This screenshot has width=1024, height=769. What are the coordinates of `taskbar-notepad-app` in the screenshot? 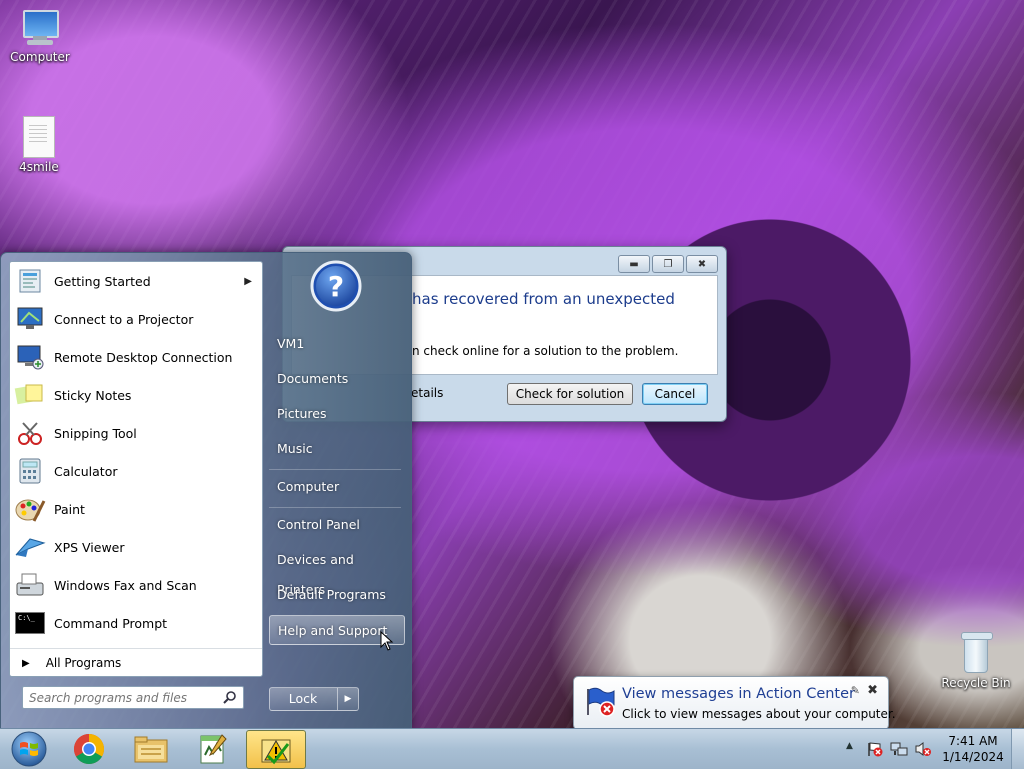 It's located at (213, 748).